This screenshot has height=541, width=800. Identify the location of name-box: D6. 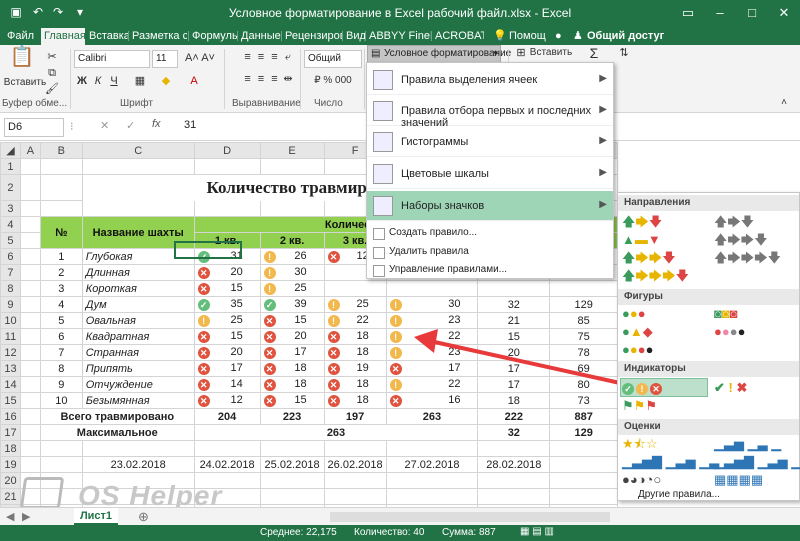
(34, 127).